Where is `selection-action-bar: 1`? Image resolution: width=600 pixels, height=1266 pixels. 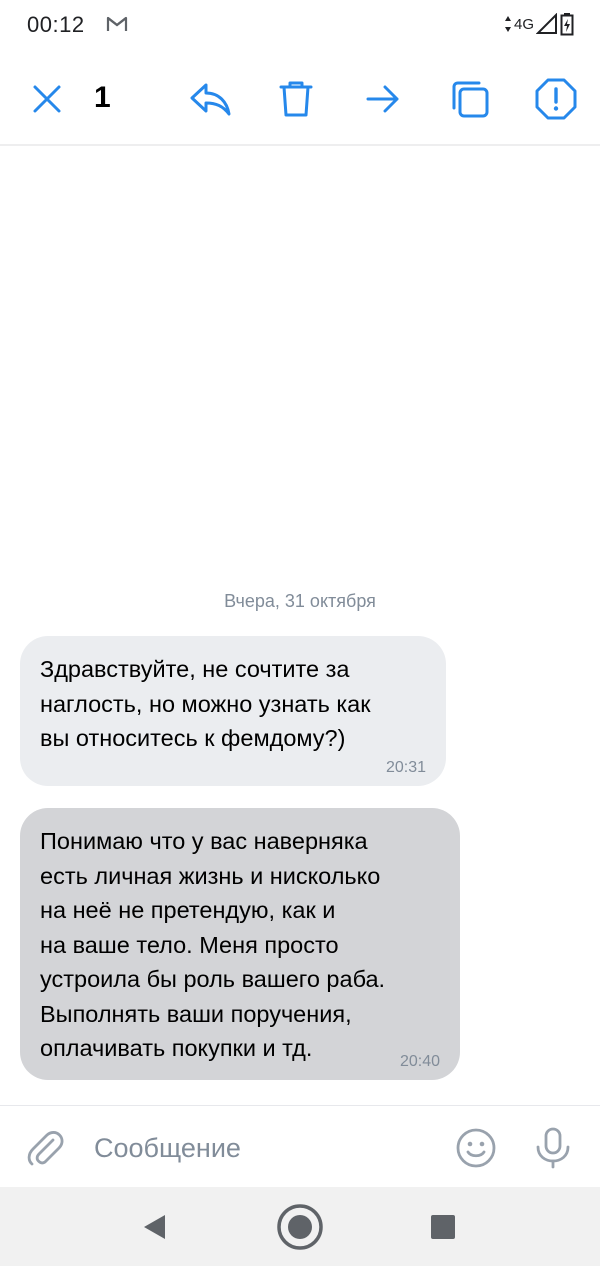
selection-action-bar: 1 is located at coordinates (300, 99).